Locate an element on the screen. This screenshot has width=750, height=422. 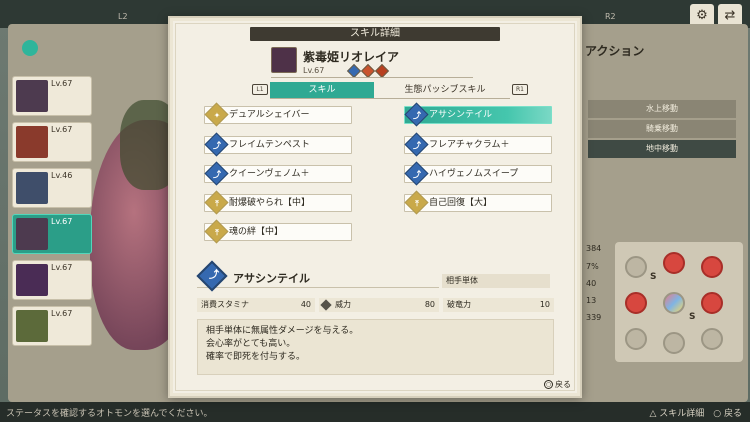
description-line: 確率で即死を付与する。 is located at coordinates (256, 357).